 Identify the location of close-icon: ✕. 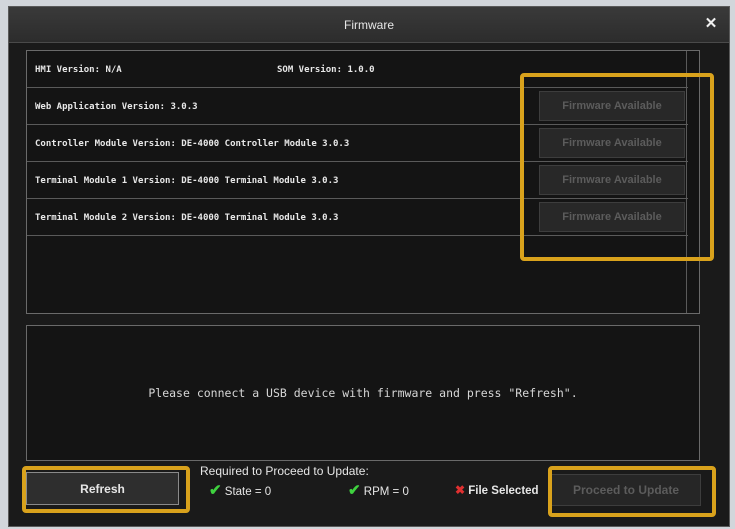
(711, 24).